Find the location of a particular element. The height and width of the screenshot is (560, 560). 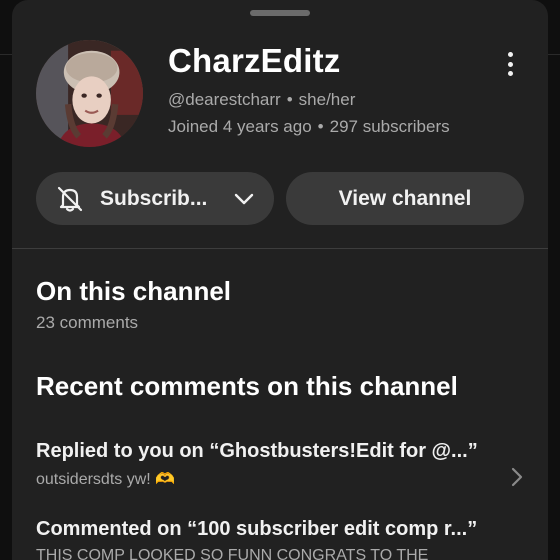

on-channel-title: On this channel is located at coordinates (134, 291).